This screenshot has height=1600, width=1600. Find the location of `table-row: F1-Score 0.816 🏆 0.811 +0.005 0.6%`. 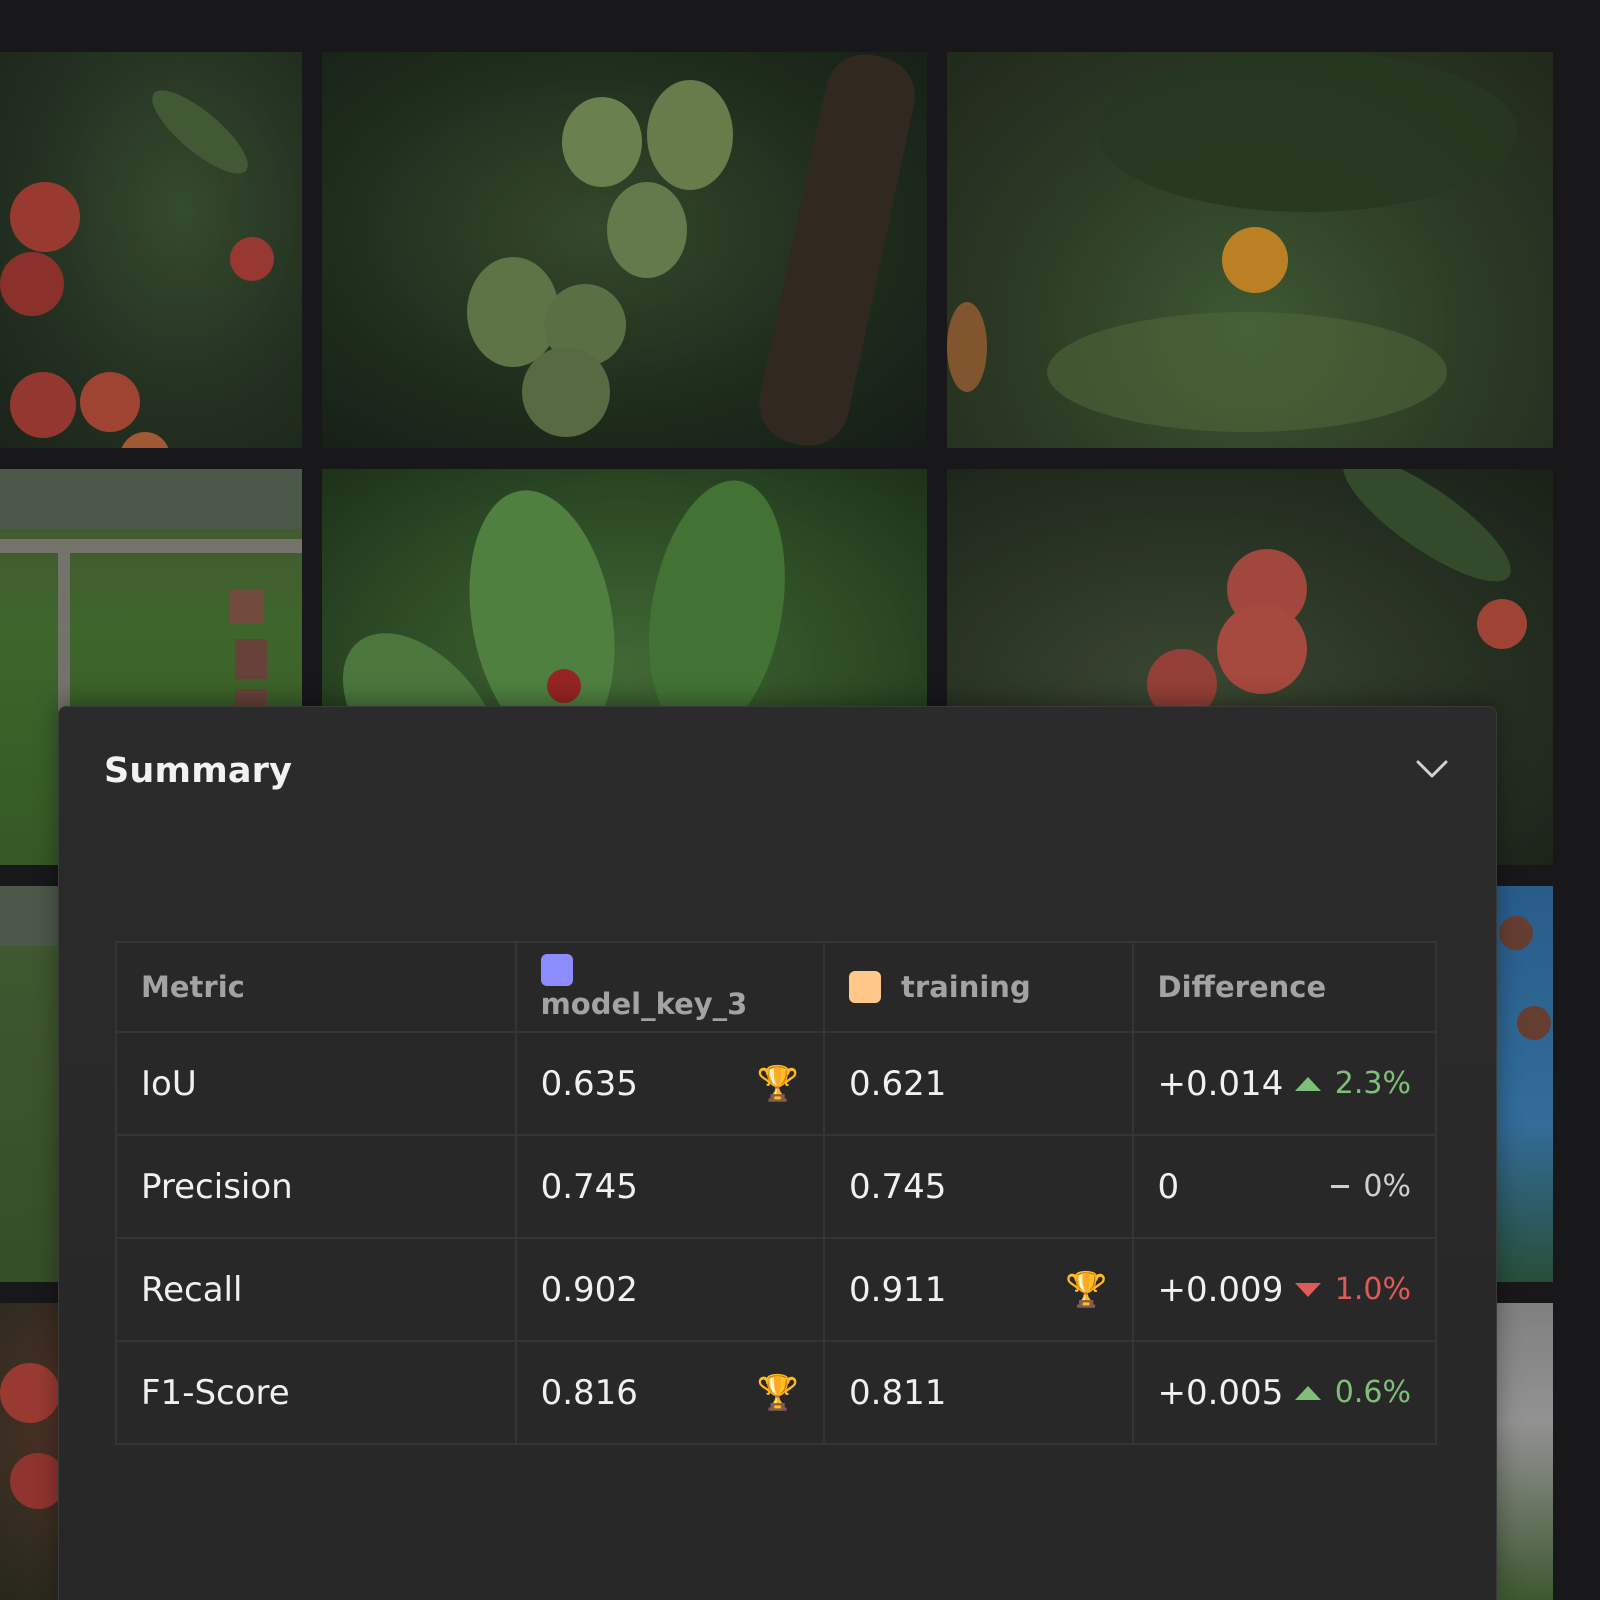

table-row: F1-Score 0.816 🏆 0.811 +0.005 0.6% is located at coordinates (776, 1392).